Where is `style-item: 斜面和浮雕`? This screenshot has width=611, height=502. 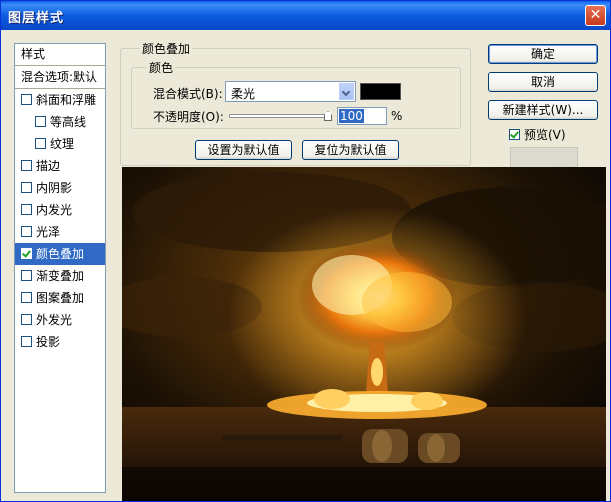
style-item: 斜面和浮雕 is located at coordinates (60, 100).